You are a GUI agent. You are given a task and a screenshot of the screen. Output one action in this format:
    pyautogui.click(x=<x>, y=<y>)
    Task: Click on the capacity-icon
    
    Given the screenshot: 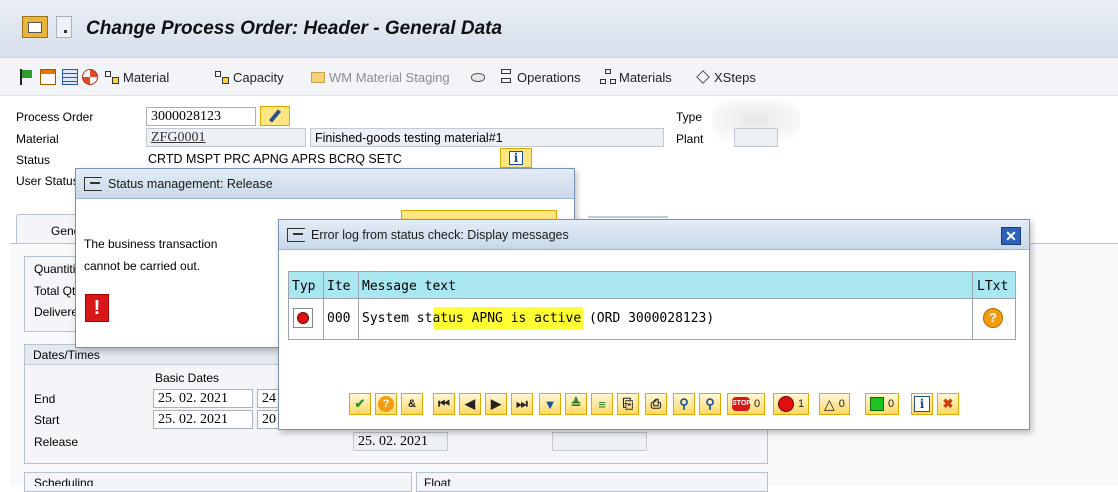 What is the action you would take?
    pyautogui.click(x=222, y=77)
    